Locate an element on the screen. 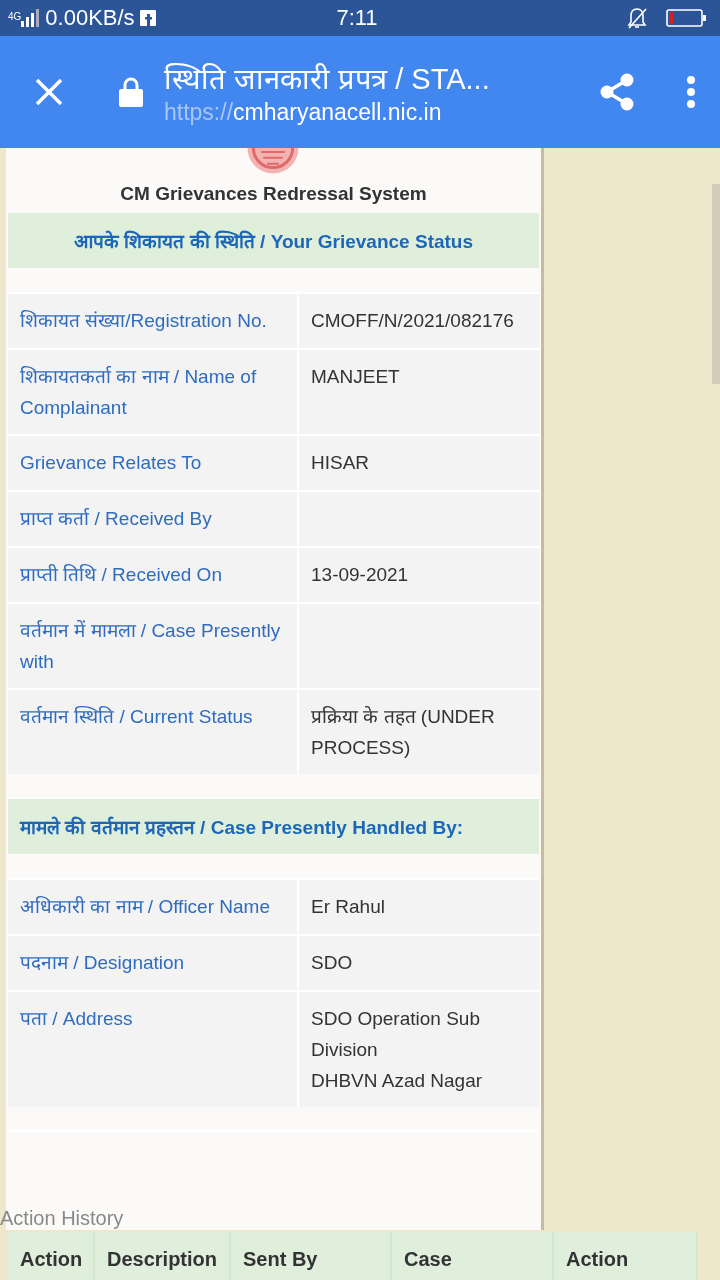  field-label: शिकायतकर्ता का नाम / Name of Complainant is located at coordinates (152, 391).